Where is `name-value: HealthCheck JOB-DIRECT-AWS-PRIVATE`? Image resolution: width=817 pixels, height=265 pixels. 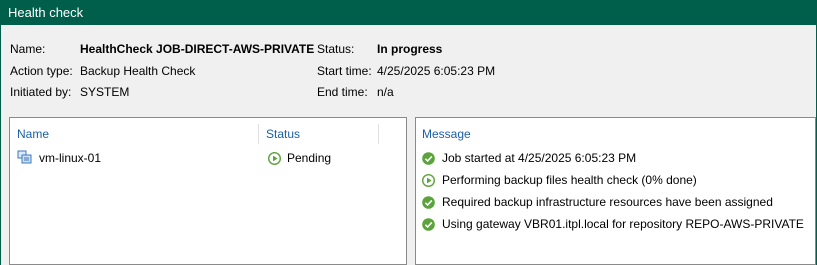 name-value: HealthCheck JOB-DIRECT-AWS-PRIVATE is located at coordinates (197, 49).